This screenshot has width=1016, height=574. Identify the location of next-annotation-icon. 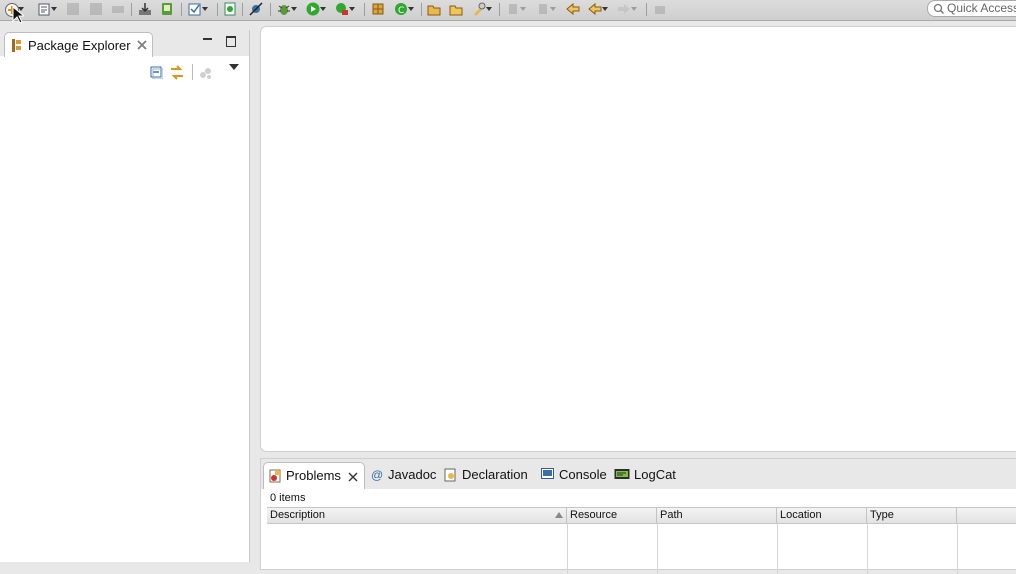
(516, 9).